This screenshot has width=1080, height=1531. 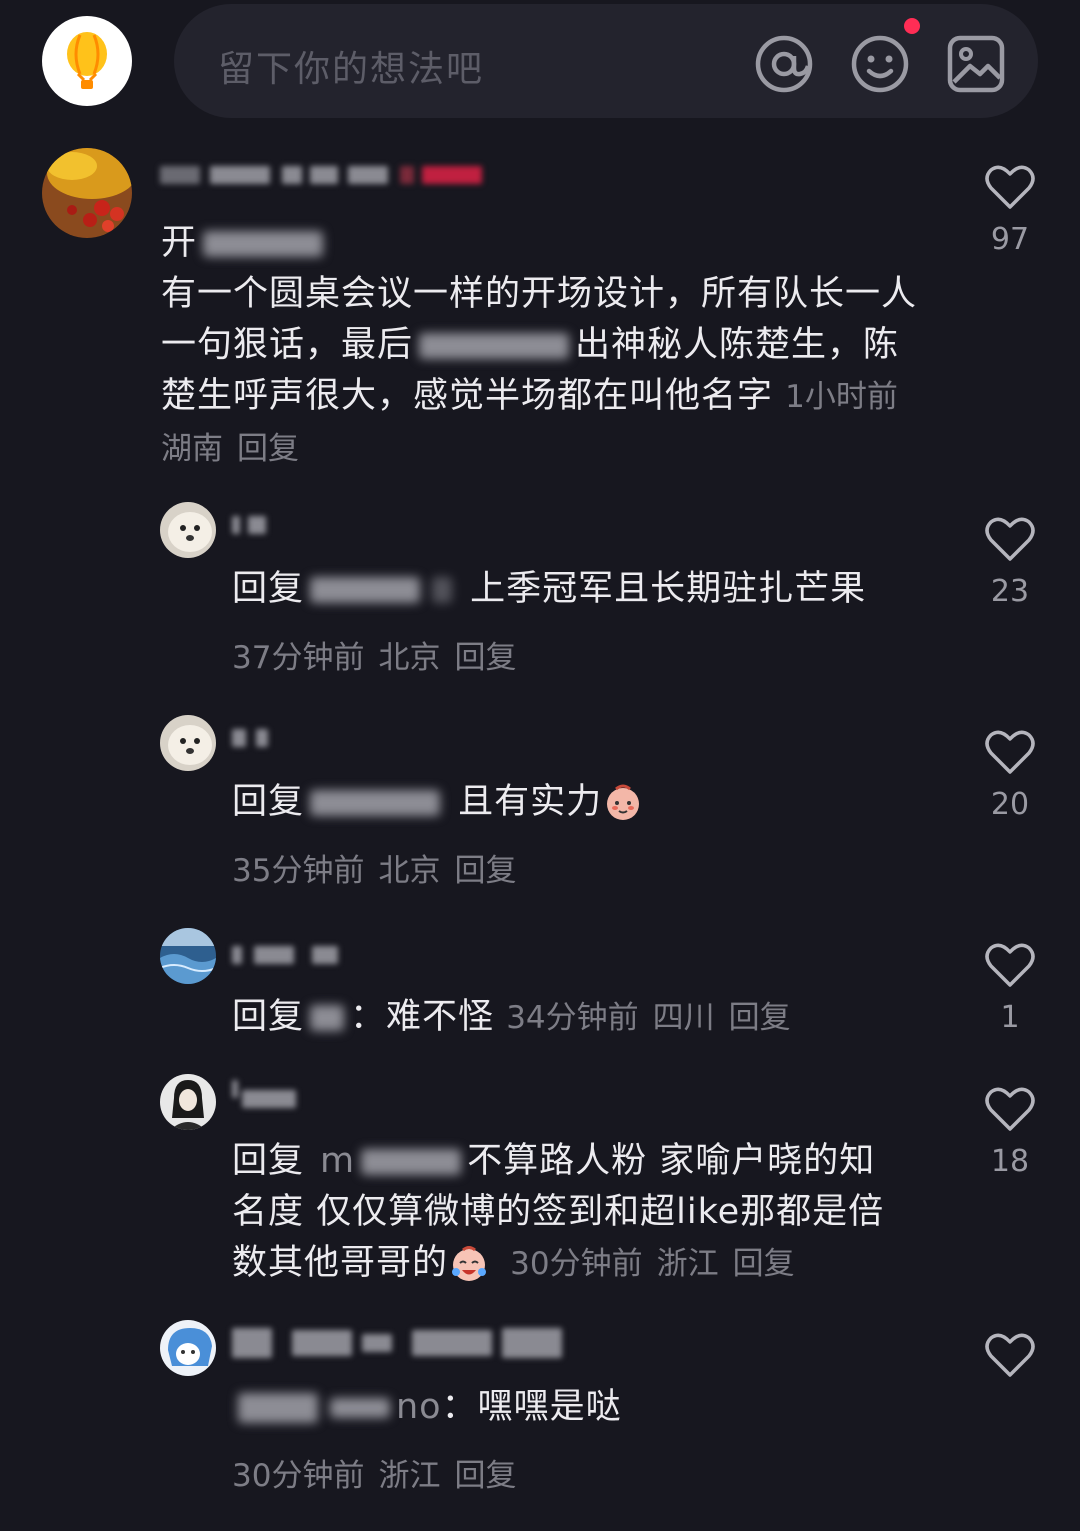 I want to click on image-icon, so click(x=976, y=64).